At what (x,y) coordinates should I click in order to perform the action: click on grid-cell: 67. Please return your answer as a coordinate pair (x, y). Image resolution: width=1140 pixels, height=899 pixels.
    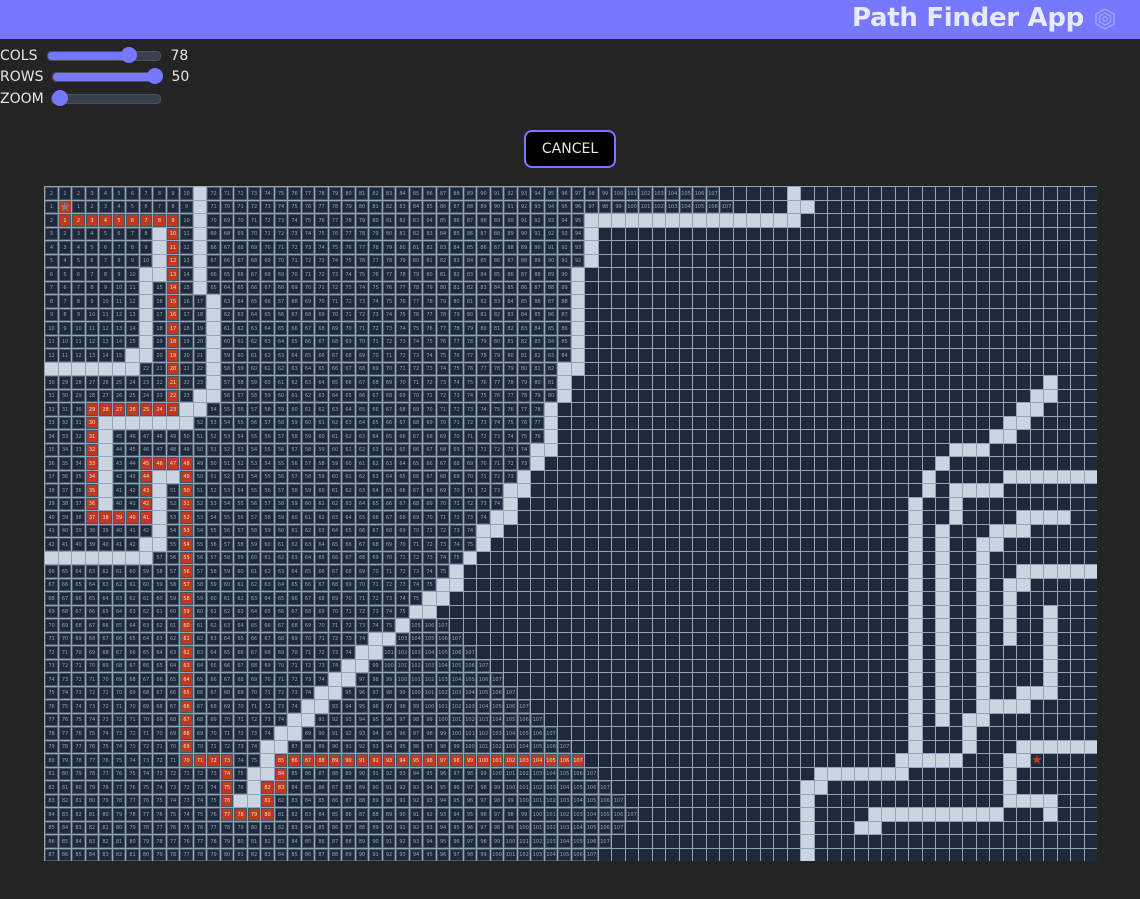
    Looking at the image, I should click on (213, 693).